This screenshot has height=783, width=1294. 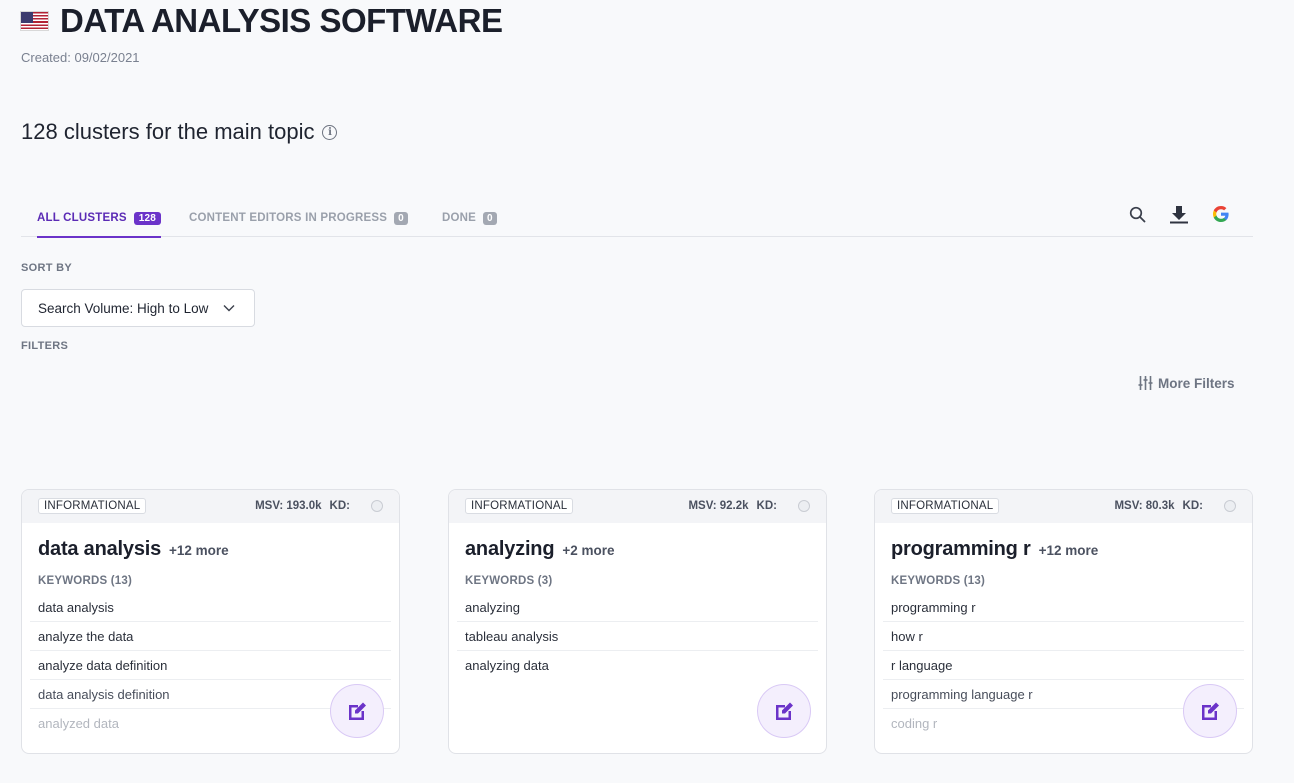 I want to click on cluster-name: analyzing, so click(x=510, y=549).